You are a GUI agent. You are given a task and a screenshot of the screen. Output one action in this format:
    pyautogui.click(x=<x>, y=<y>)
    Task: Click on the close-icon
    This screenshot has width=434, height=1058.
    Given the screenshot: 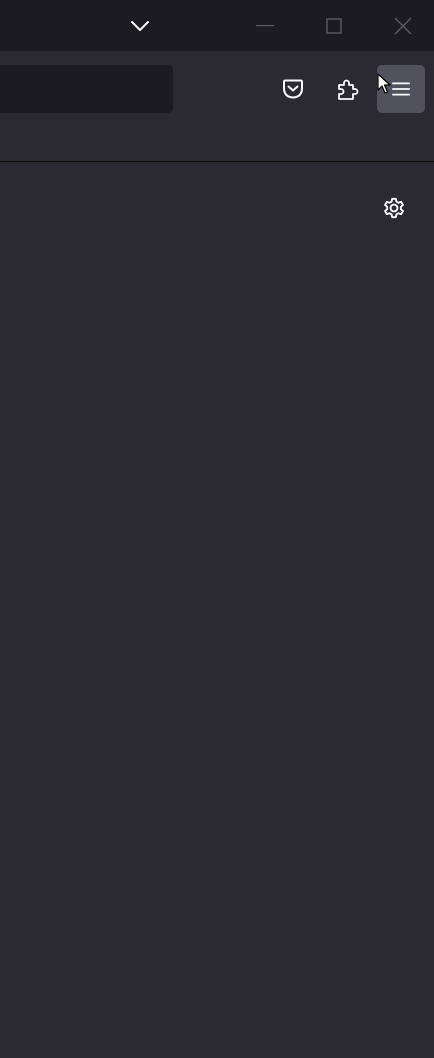 What is the action you would take?
    pyautogui.click(x=403, y=25)
    